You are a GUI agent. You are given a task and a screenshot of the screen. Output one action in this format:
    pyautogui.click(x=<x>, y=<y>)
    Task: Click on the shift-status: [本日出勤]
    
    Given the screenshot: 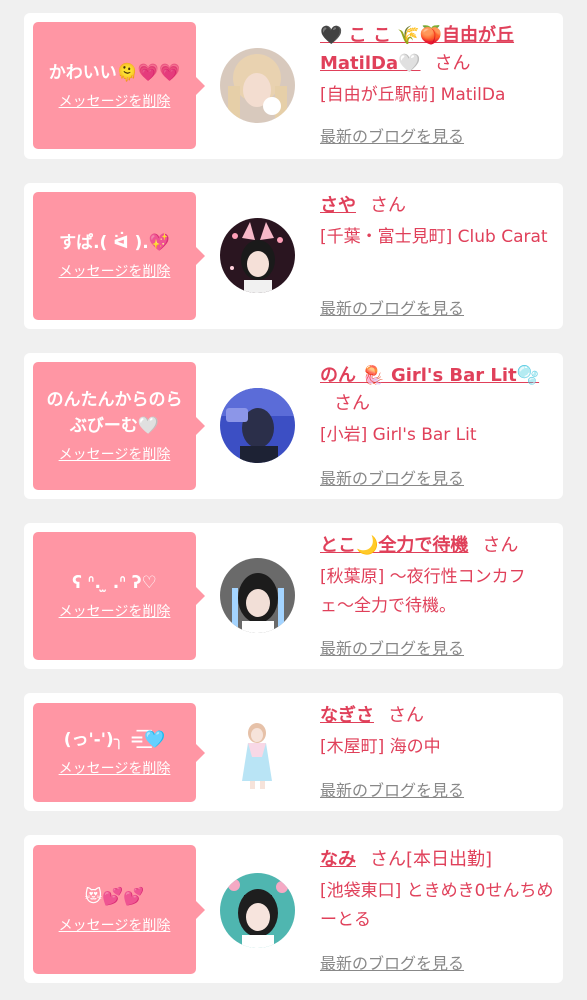 What is the action you would take?
    pyautogui.click(x=449, y=859)
    